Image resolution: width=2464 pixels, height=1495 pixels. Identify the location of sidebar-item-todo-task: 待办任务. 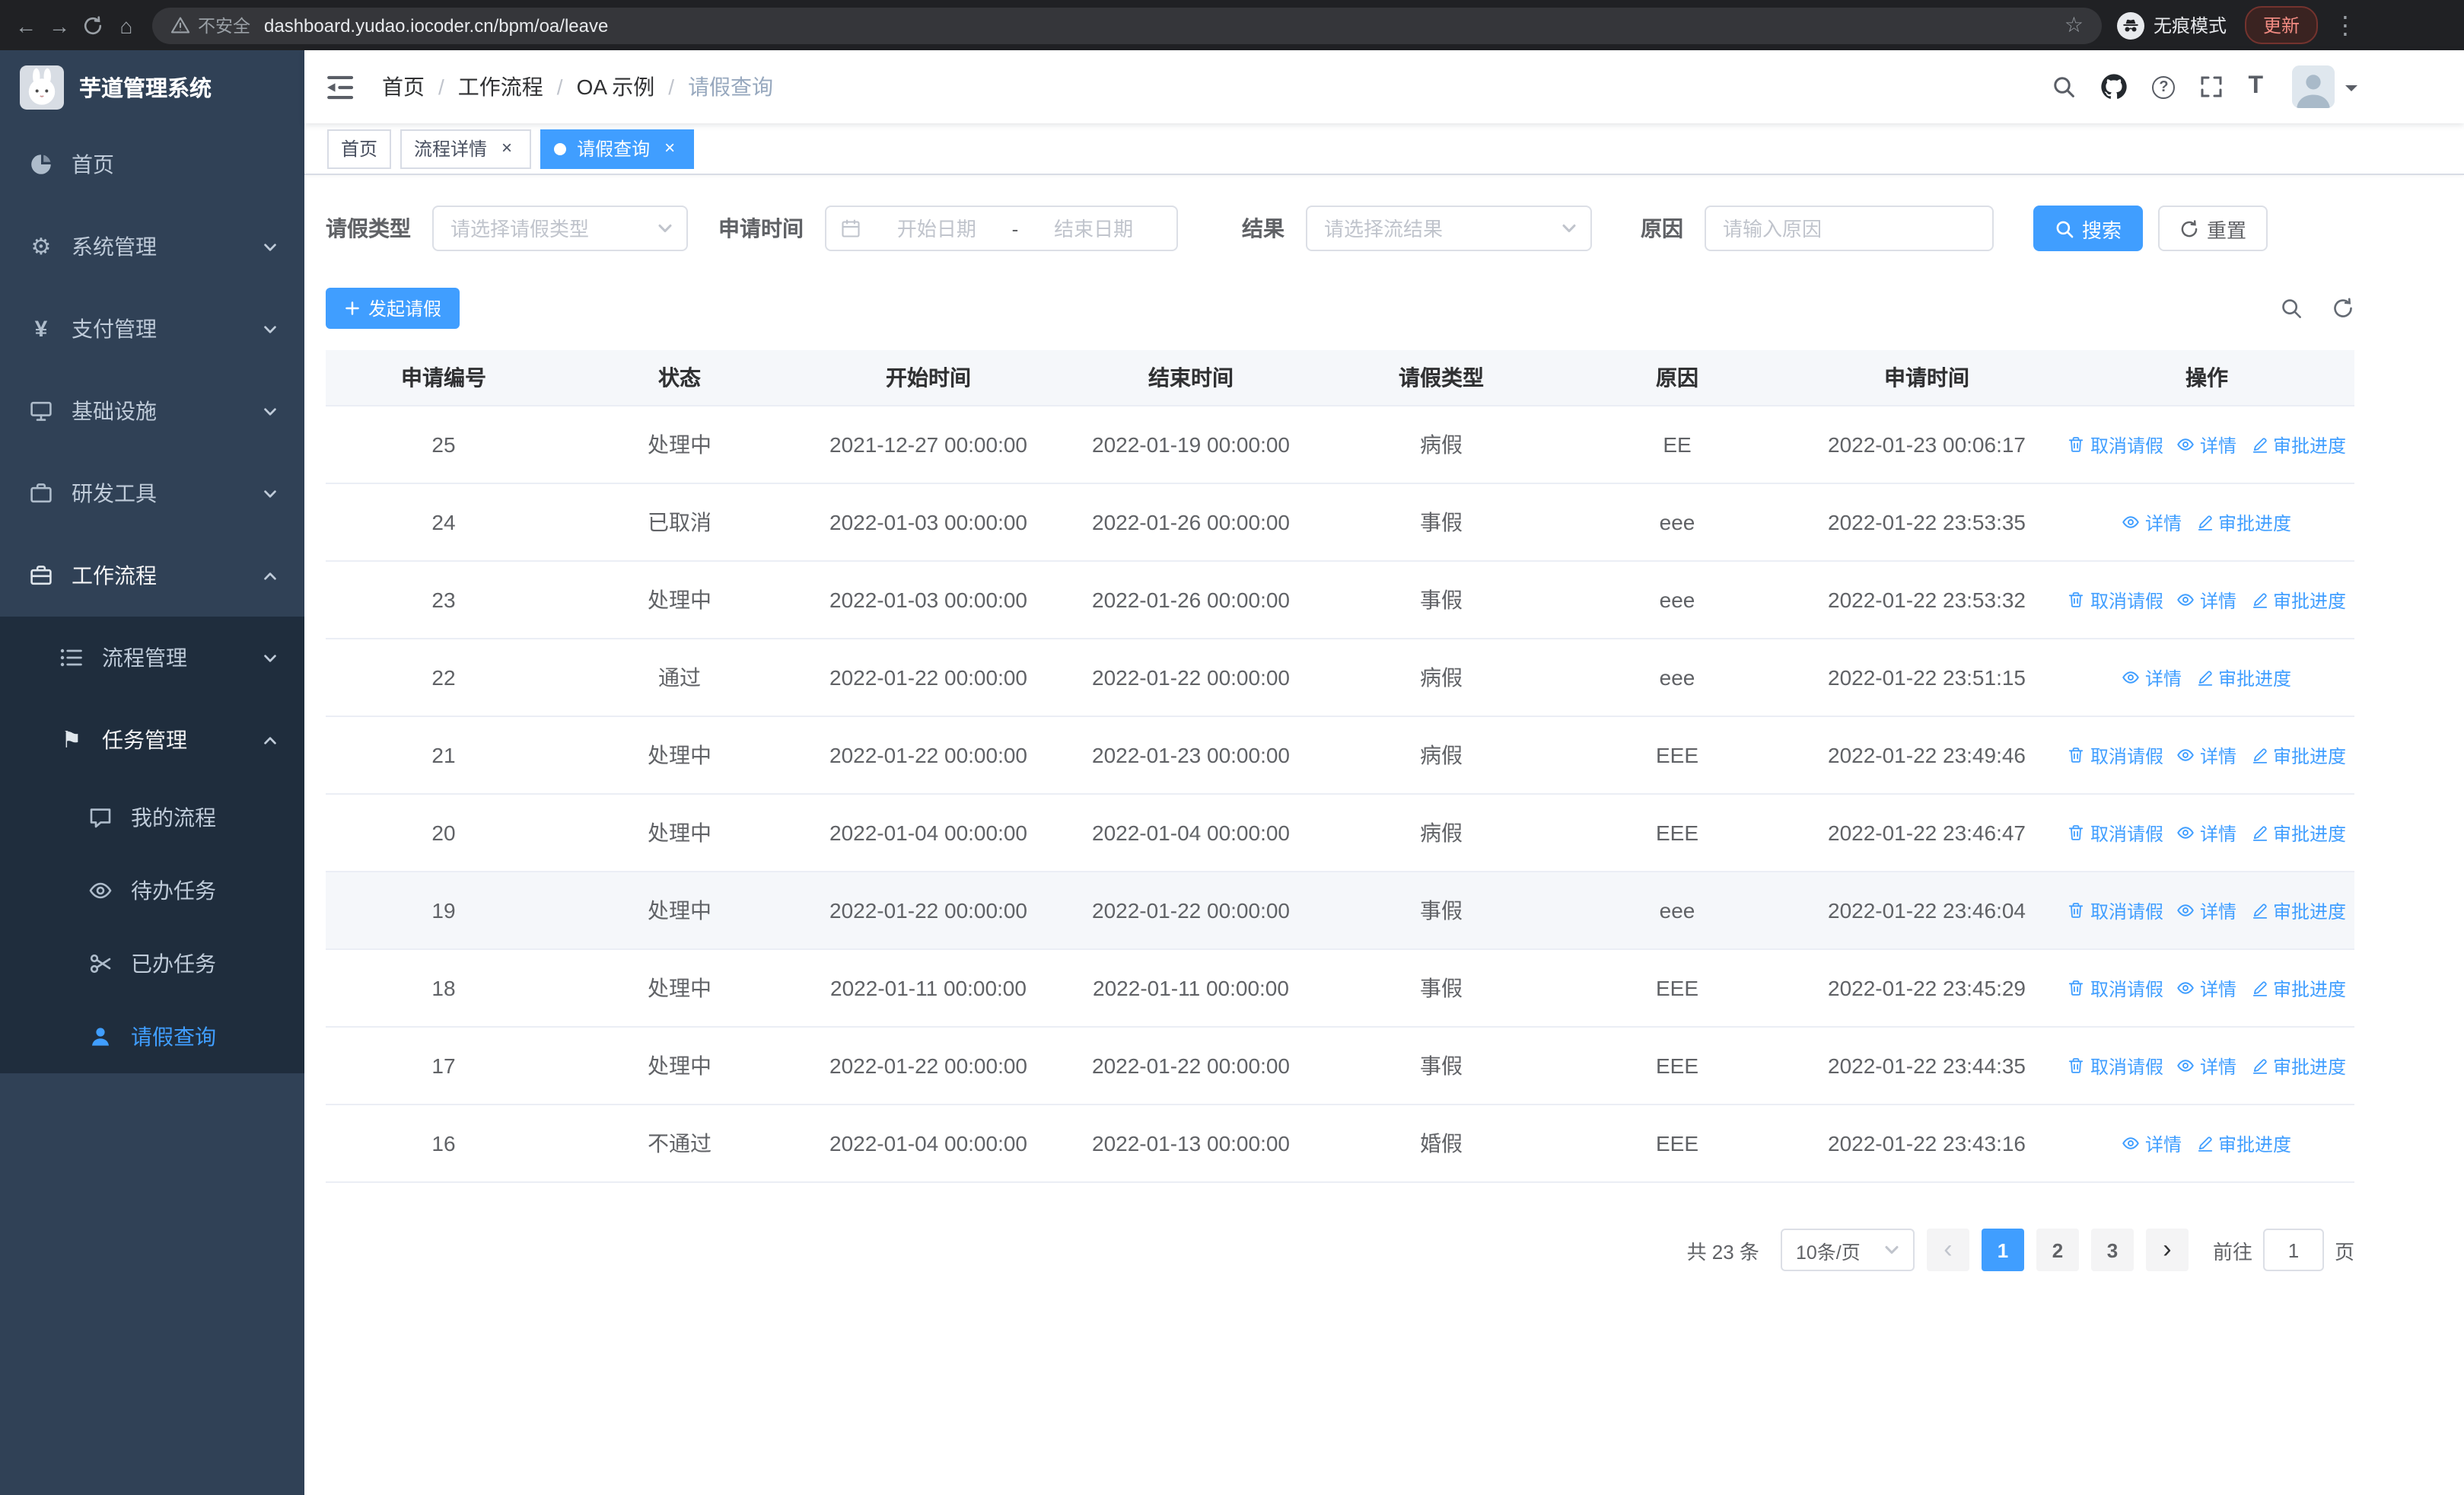
(152, 890).